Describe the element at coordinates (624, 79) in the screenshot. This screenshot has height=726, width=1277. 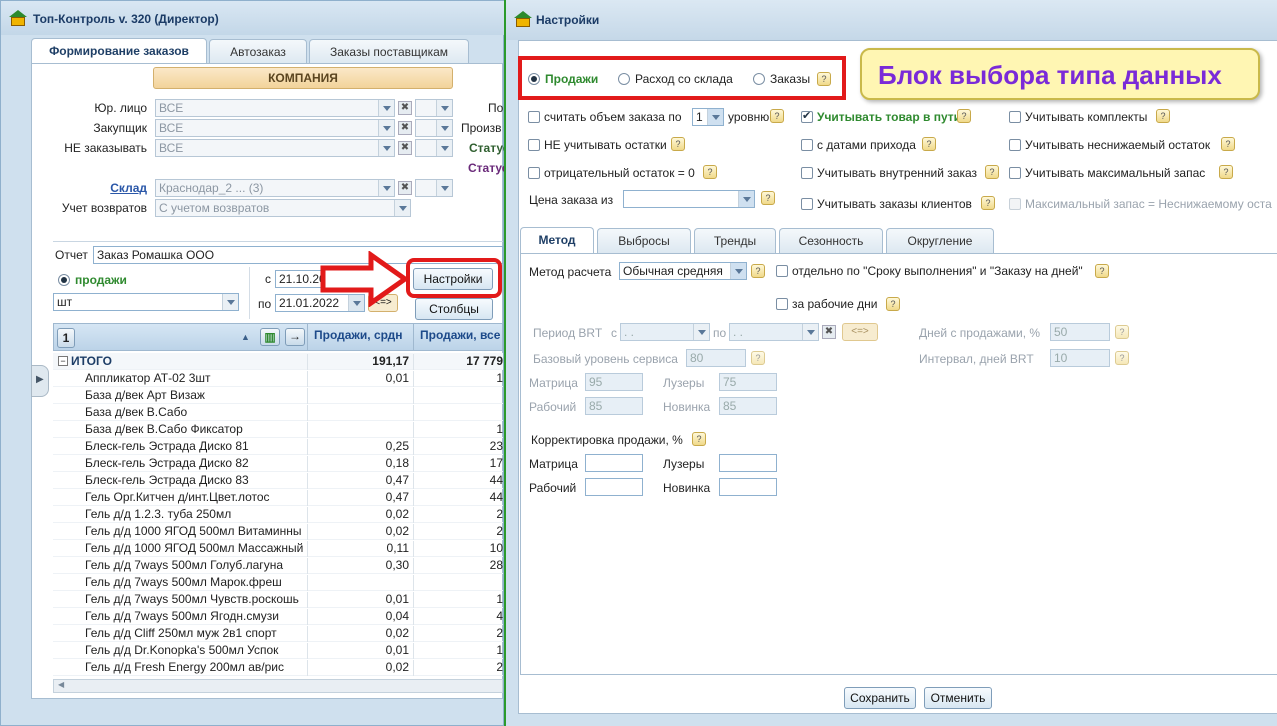
I see `radio-warehouse-expense` at that location.